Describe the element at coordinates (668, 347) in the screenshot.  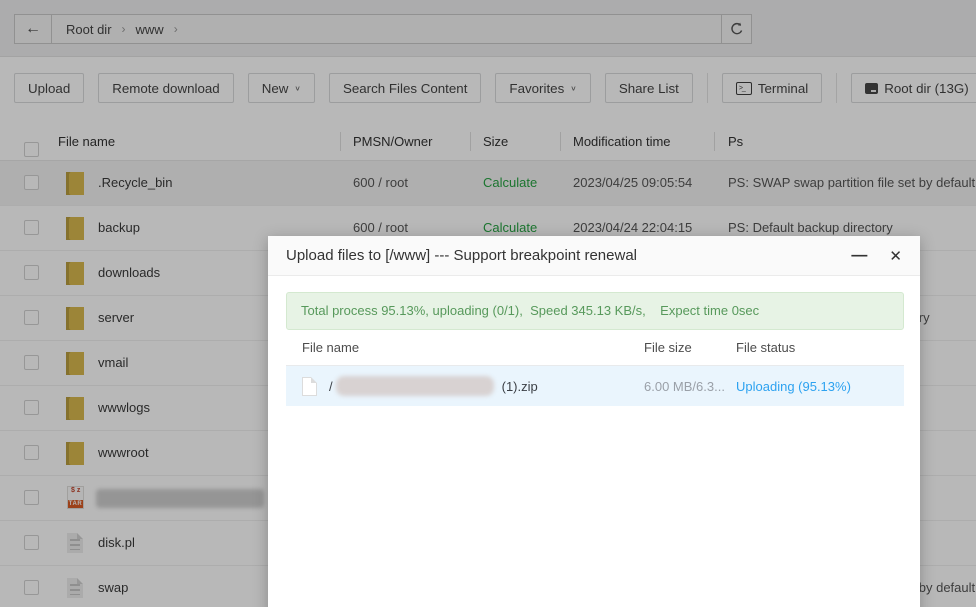
I see `header-file-size: File size` at that location.